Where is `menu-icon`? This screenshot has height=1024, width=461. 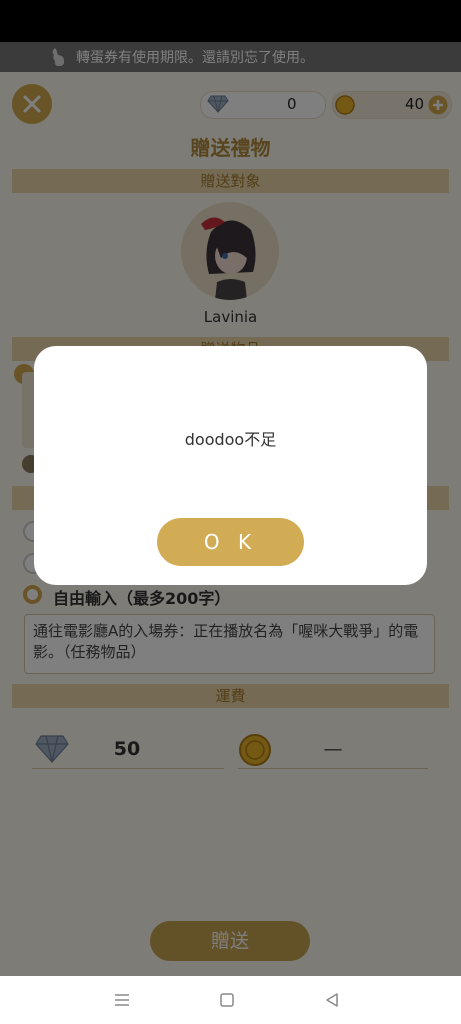
menu-icon is located at coordinates (122, 1000).